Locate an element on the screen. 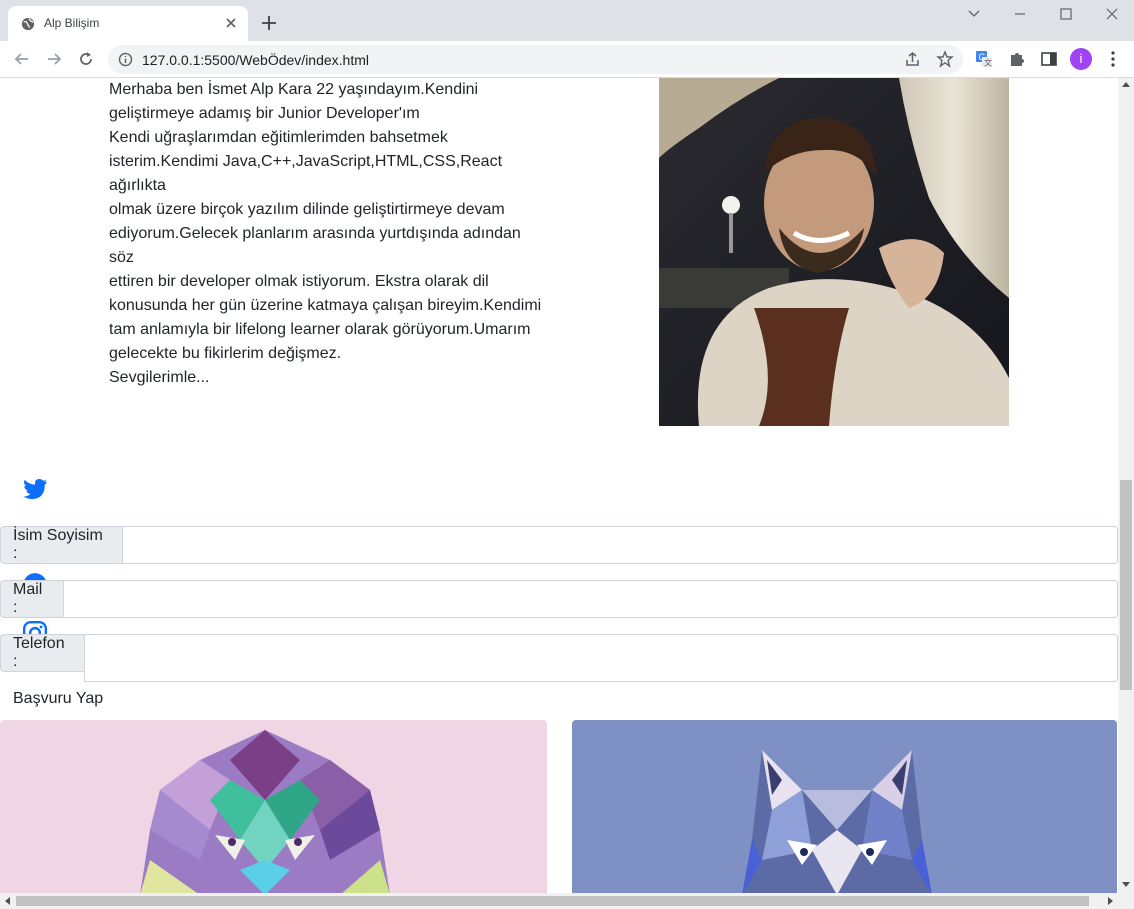  browser-tab: Alp Bilişim is located at coordinates (128, 23).